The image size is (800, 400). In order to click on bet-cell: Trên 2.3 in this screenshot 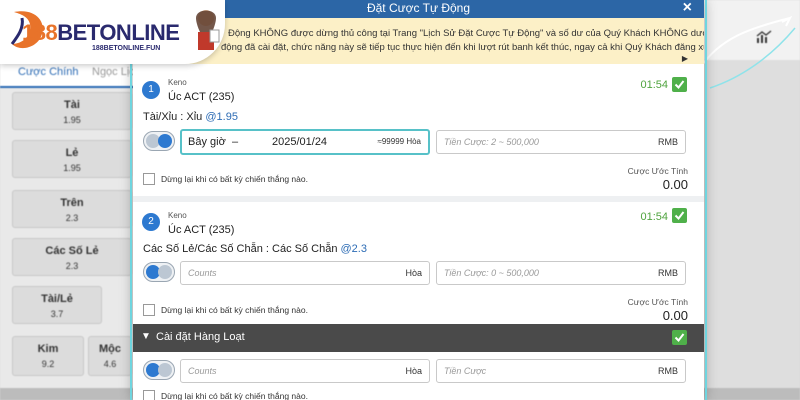, I will do `click(72, 209)`.